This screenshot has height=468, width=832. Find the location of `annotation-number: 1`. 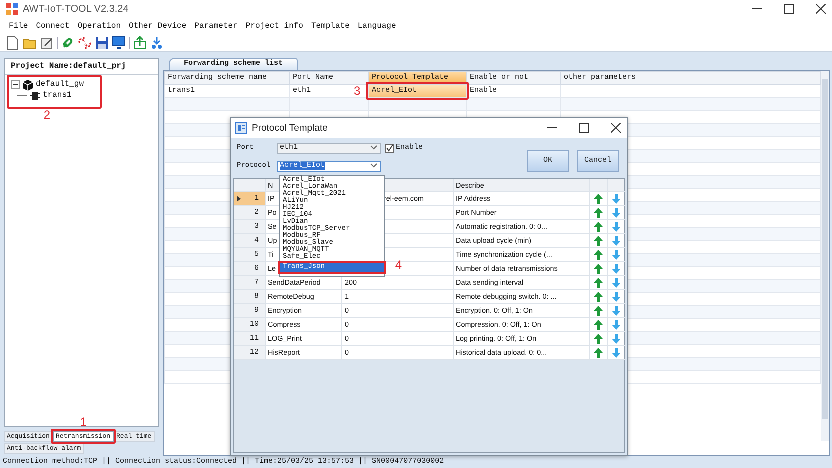

annotation-number: 1 is located at coordinates (83, 422).